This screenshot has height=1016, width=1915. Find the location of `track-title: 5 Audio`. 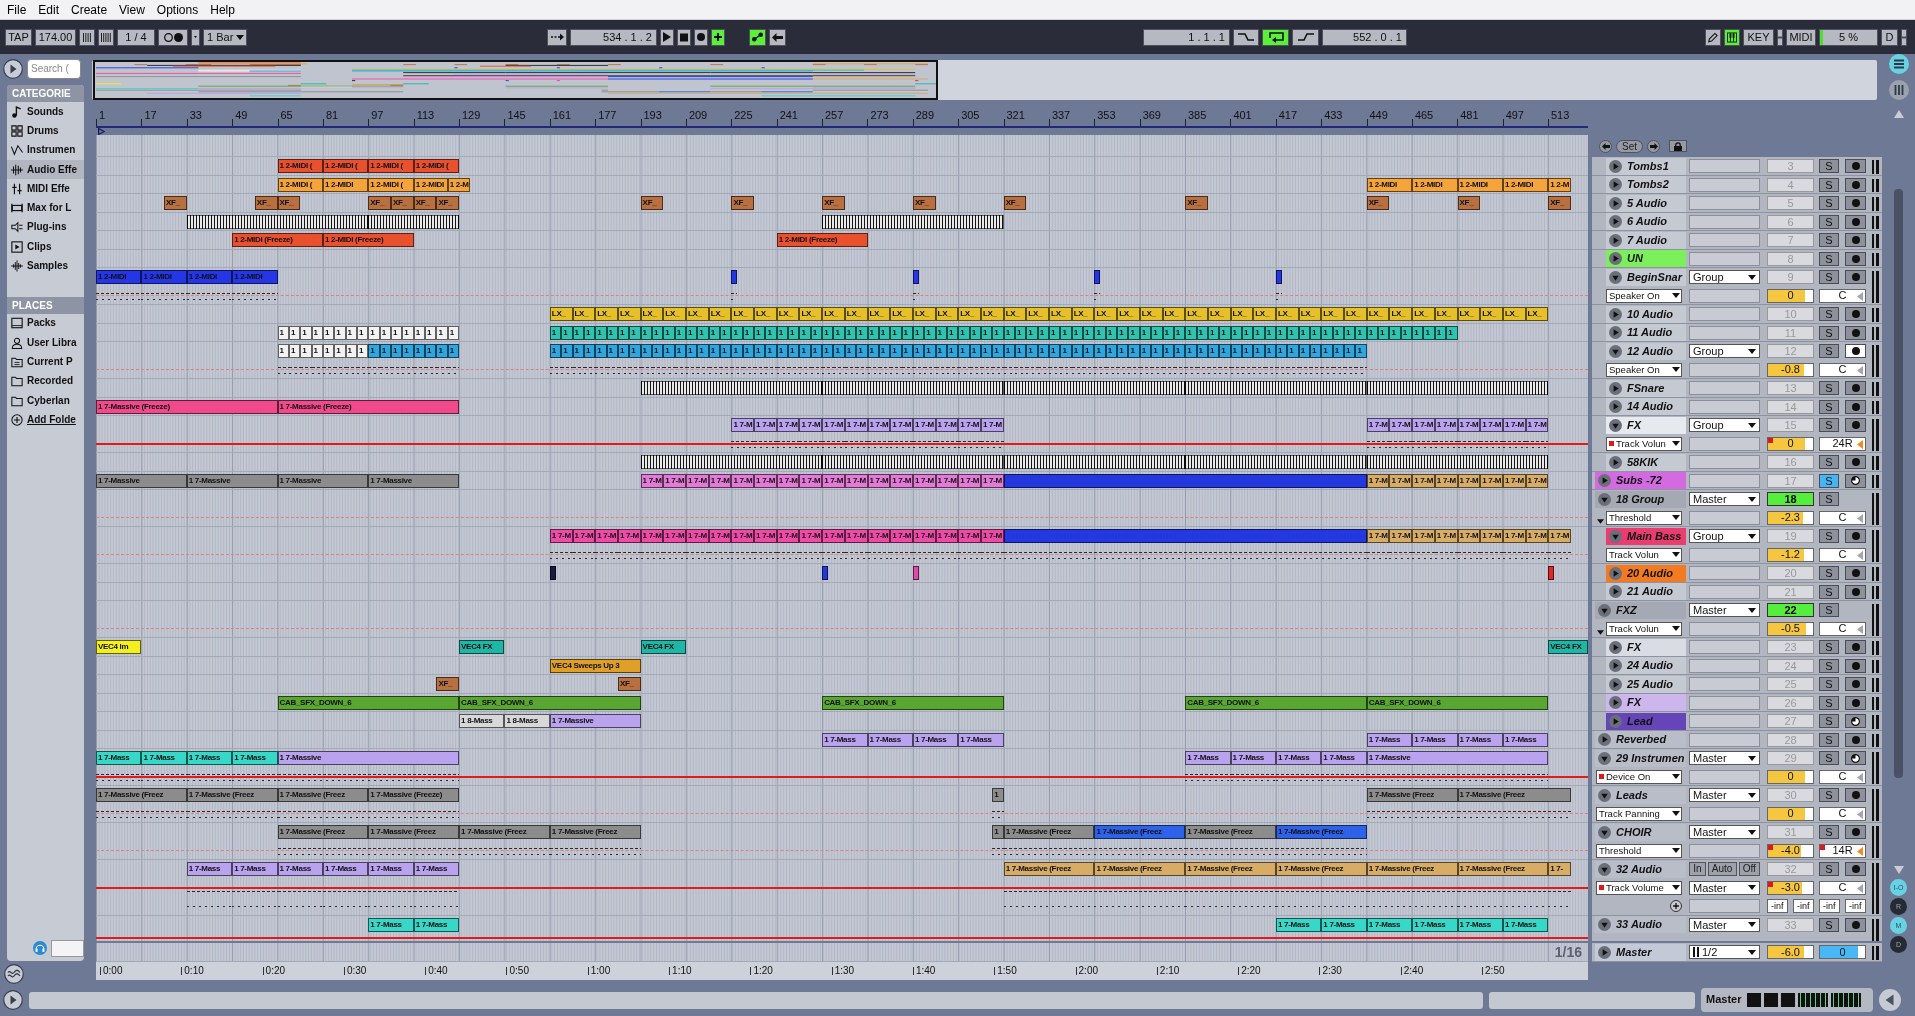

track-title: 5 Audio is located at coordinates (1646, 203).